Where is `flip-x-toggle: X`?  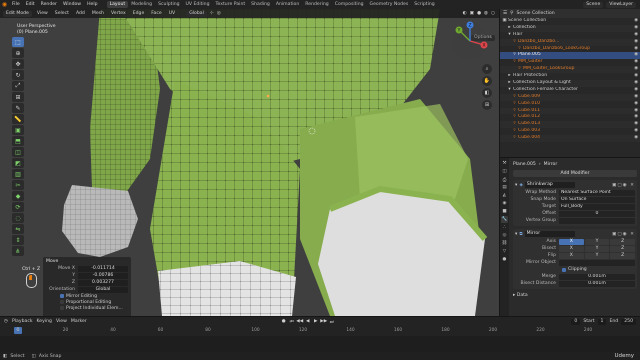 flip-x-toggle: X is located at coordinates (571, 255).